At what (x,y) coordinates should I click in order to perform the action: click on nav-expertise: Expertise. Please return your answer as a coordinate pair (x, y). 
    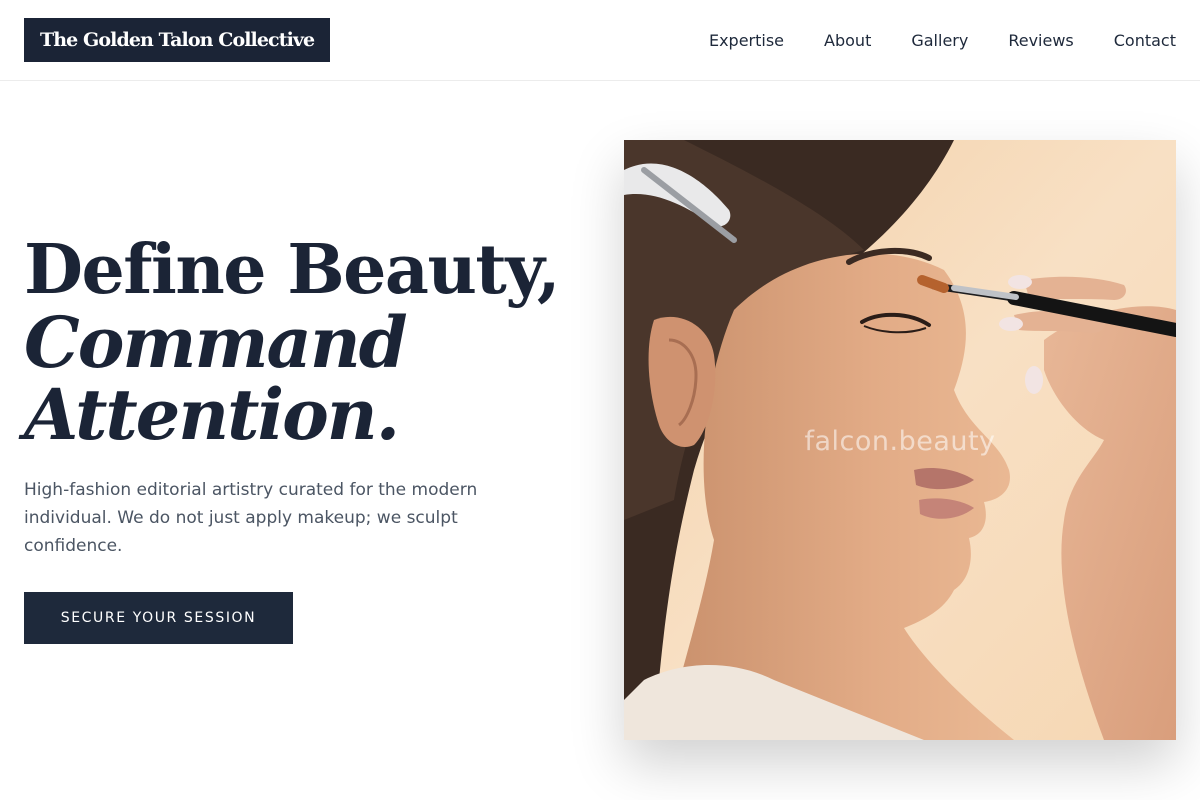
    Looking at the image, I should click on (746, 40).